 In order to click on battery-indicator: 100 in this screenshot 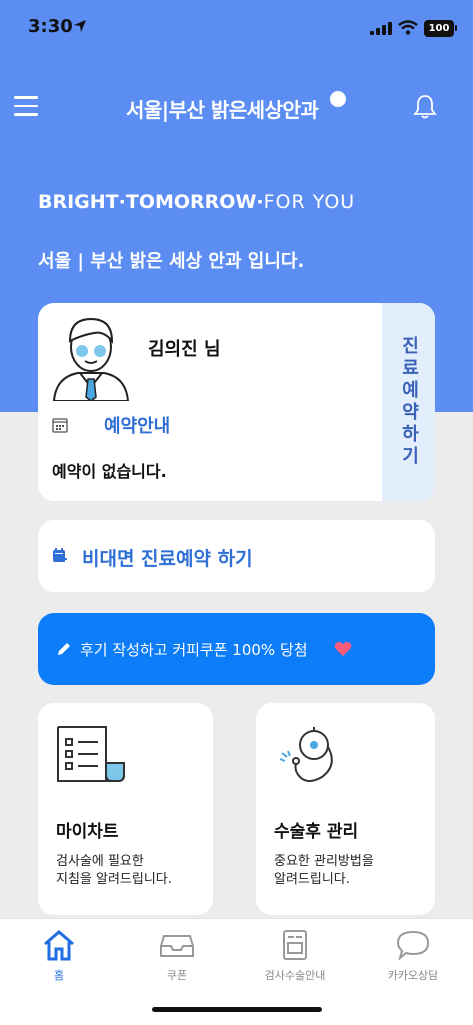, I will do `click(439, 28)`.